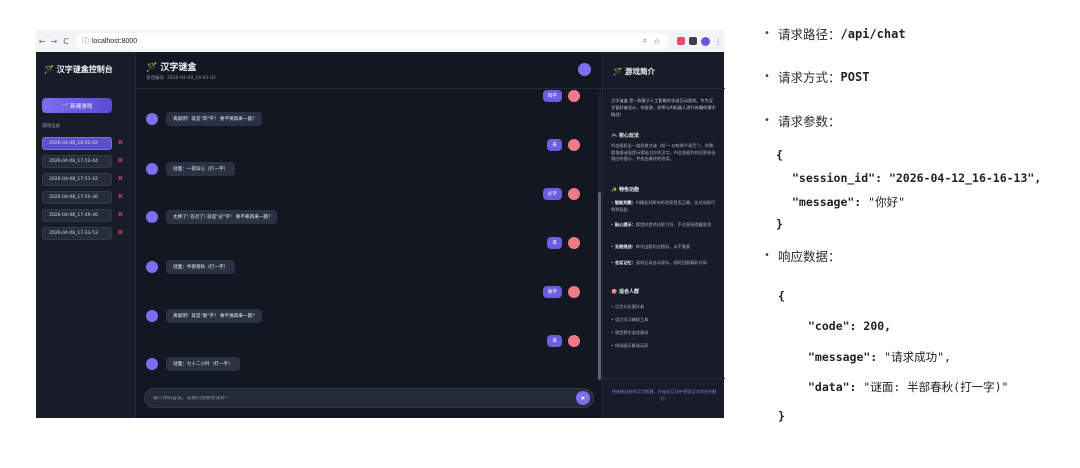 The height and width of the screenshot is (468, 1080). Describe the element at coordinates (54, 41) in the screenshot. I see `forward-icon: →` at that location.